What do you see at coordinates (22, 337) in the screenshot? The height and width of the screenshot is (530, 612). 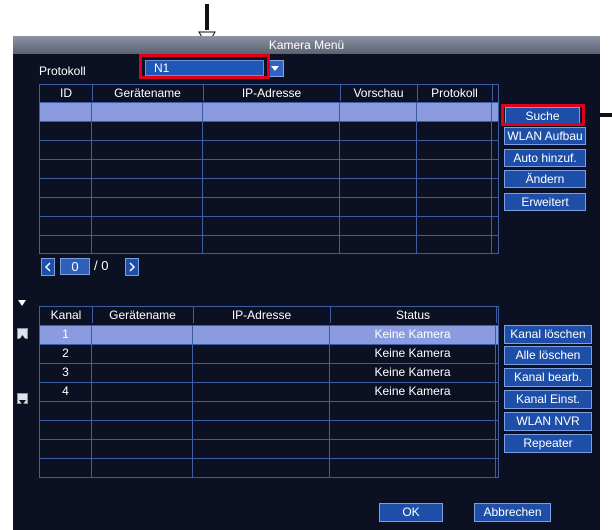 I see `arrow-up-icon` at bounding box center [22, 337].